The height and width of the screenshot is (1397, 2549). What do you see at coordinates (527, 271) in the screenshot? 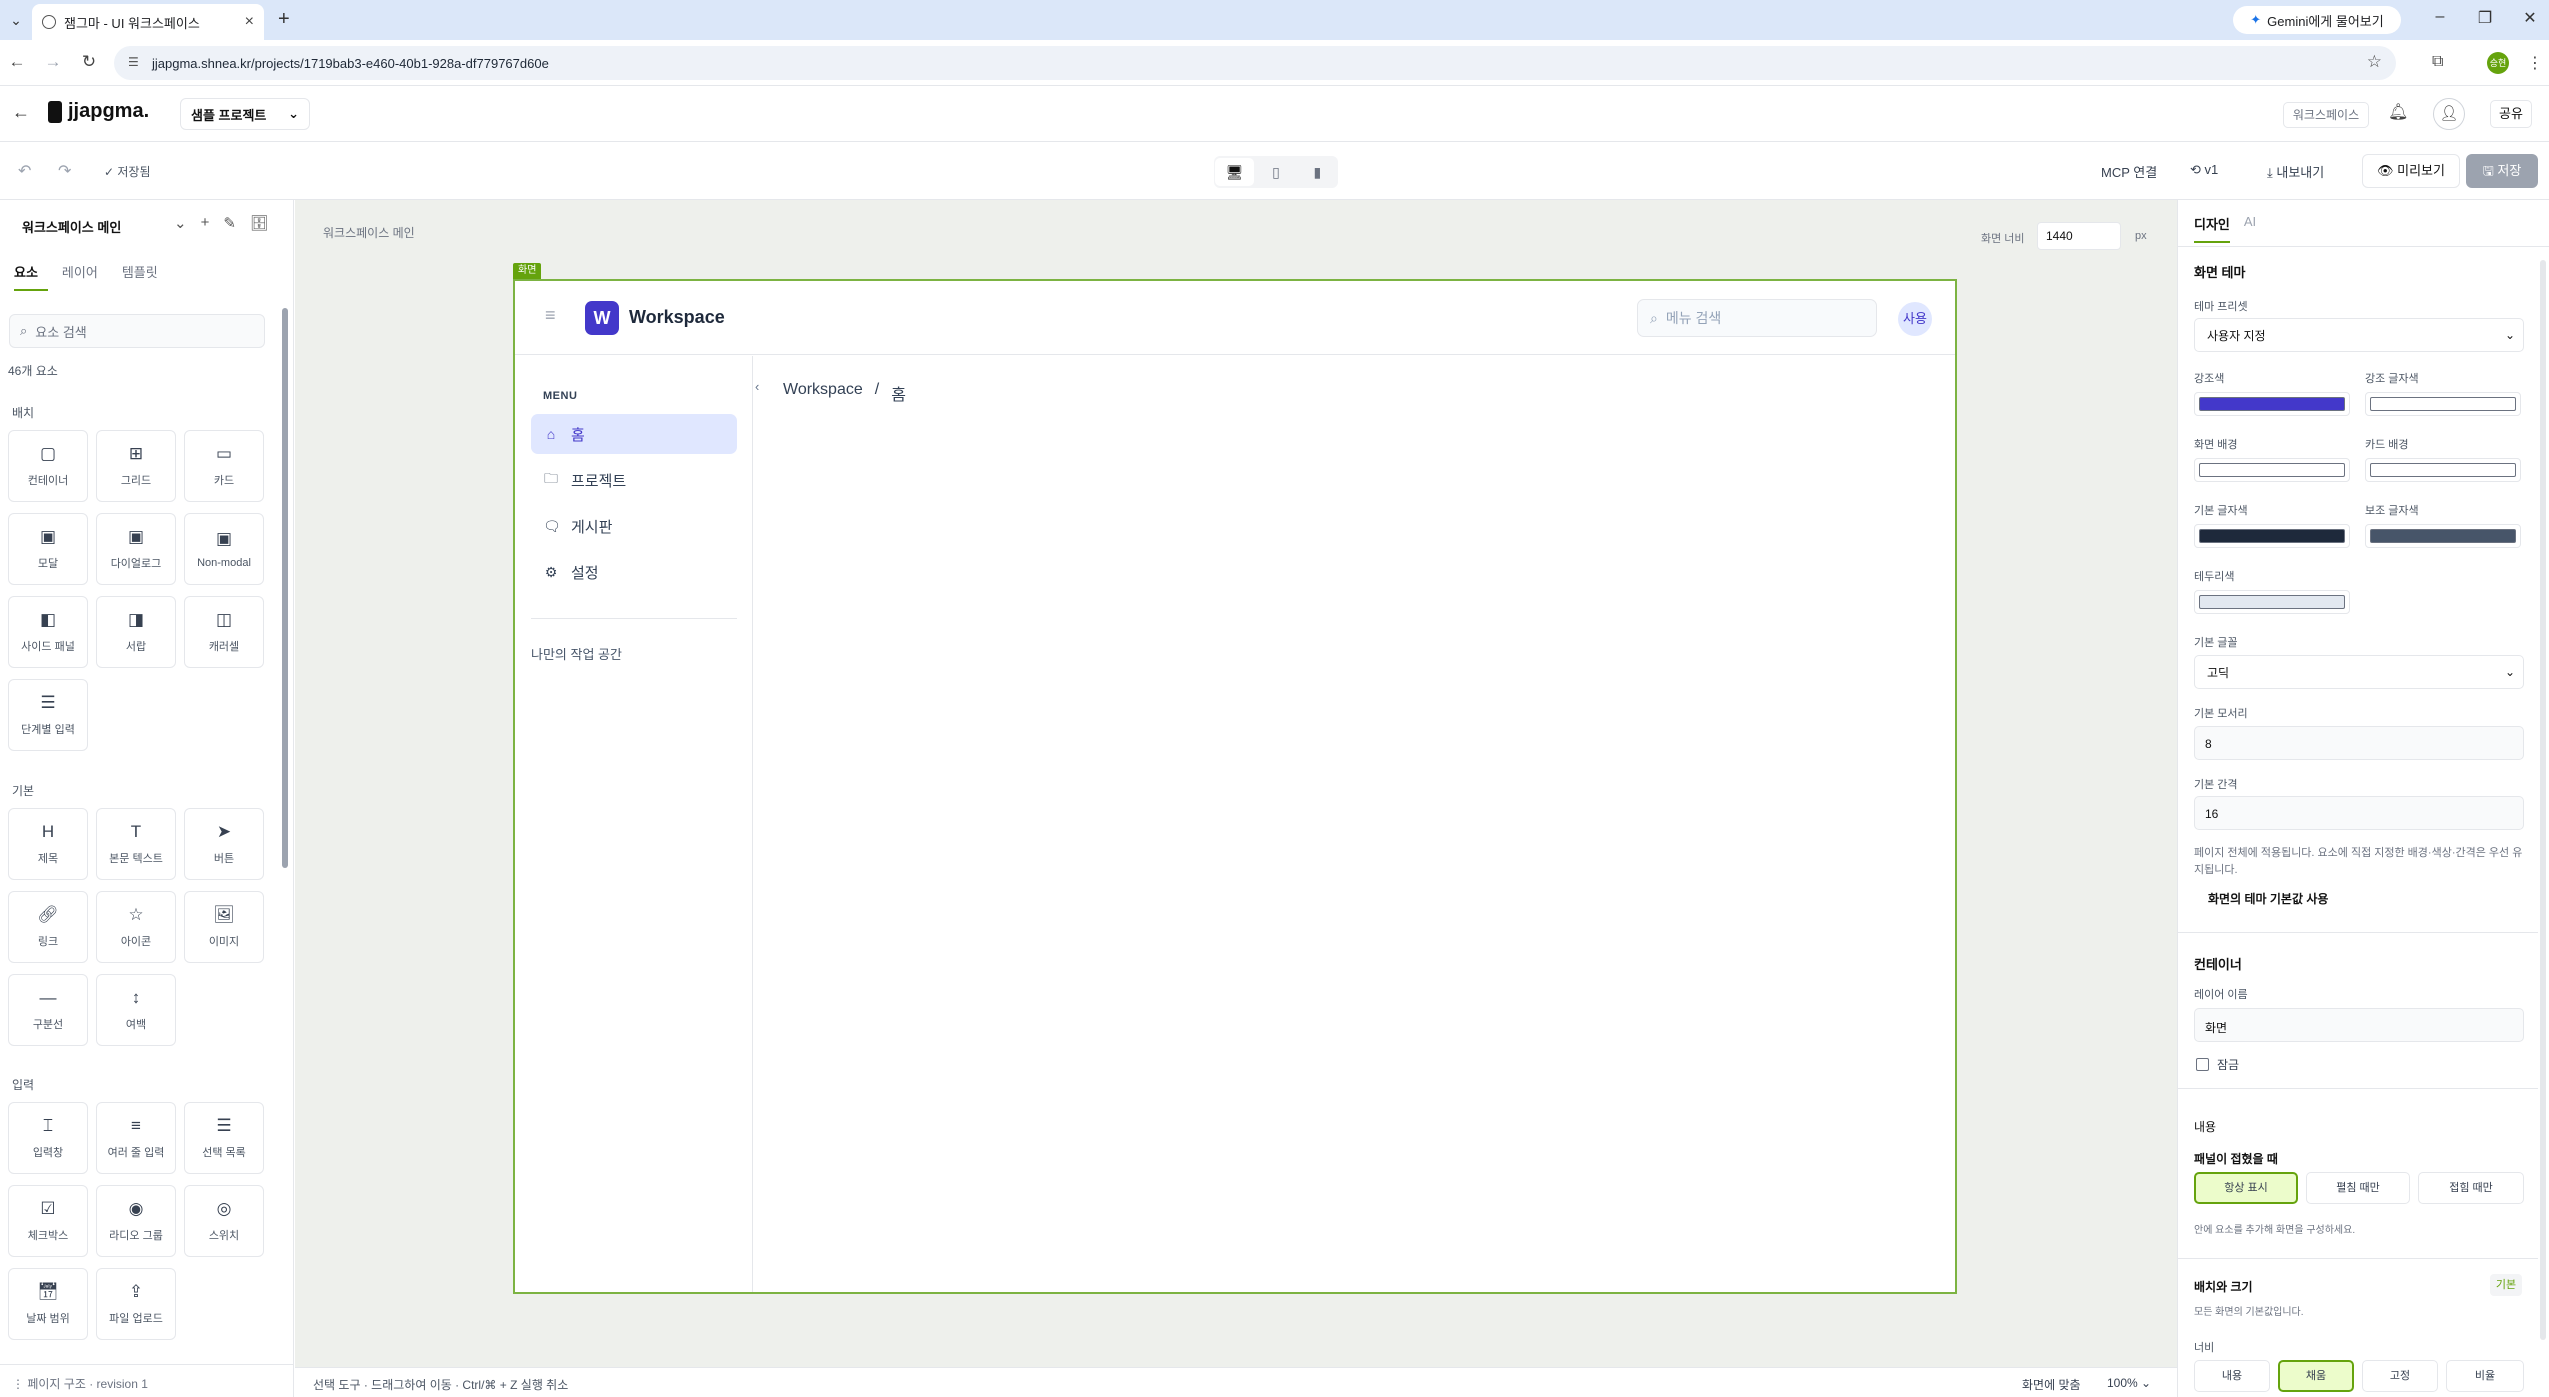
I see `frame-tag: 화면` at bounding box center [527, 271].